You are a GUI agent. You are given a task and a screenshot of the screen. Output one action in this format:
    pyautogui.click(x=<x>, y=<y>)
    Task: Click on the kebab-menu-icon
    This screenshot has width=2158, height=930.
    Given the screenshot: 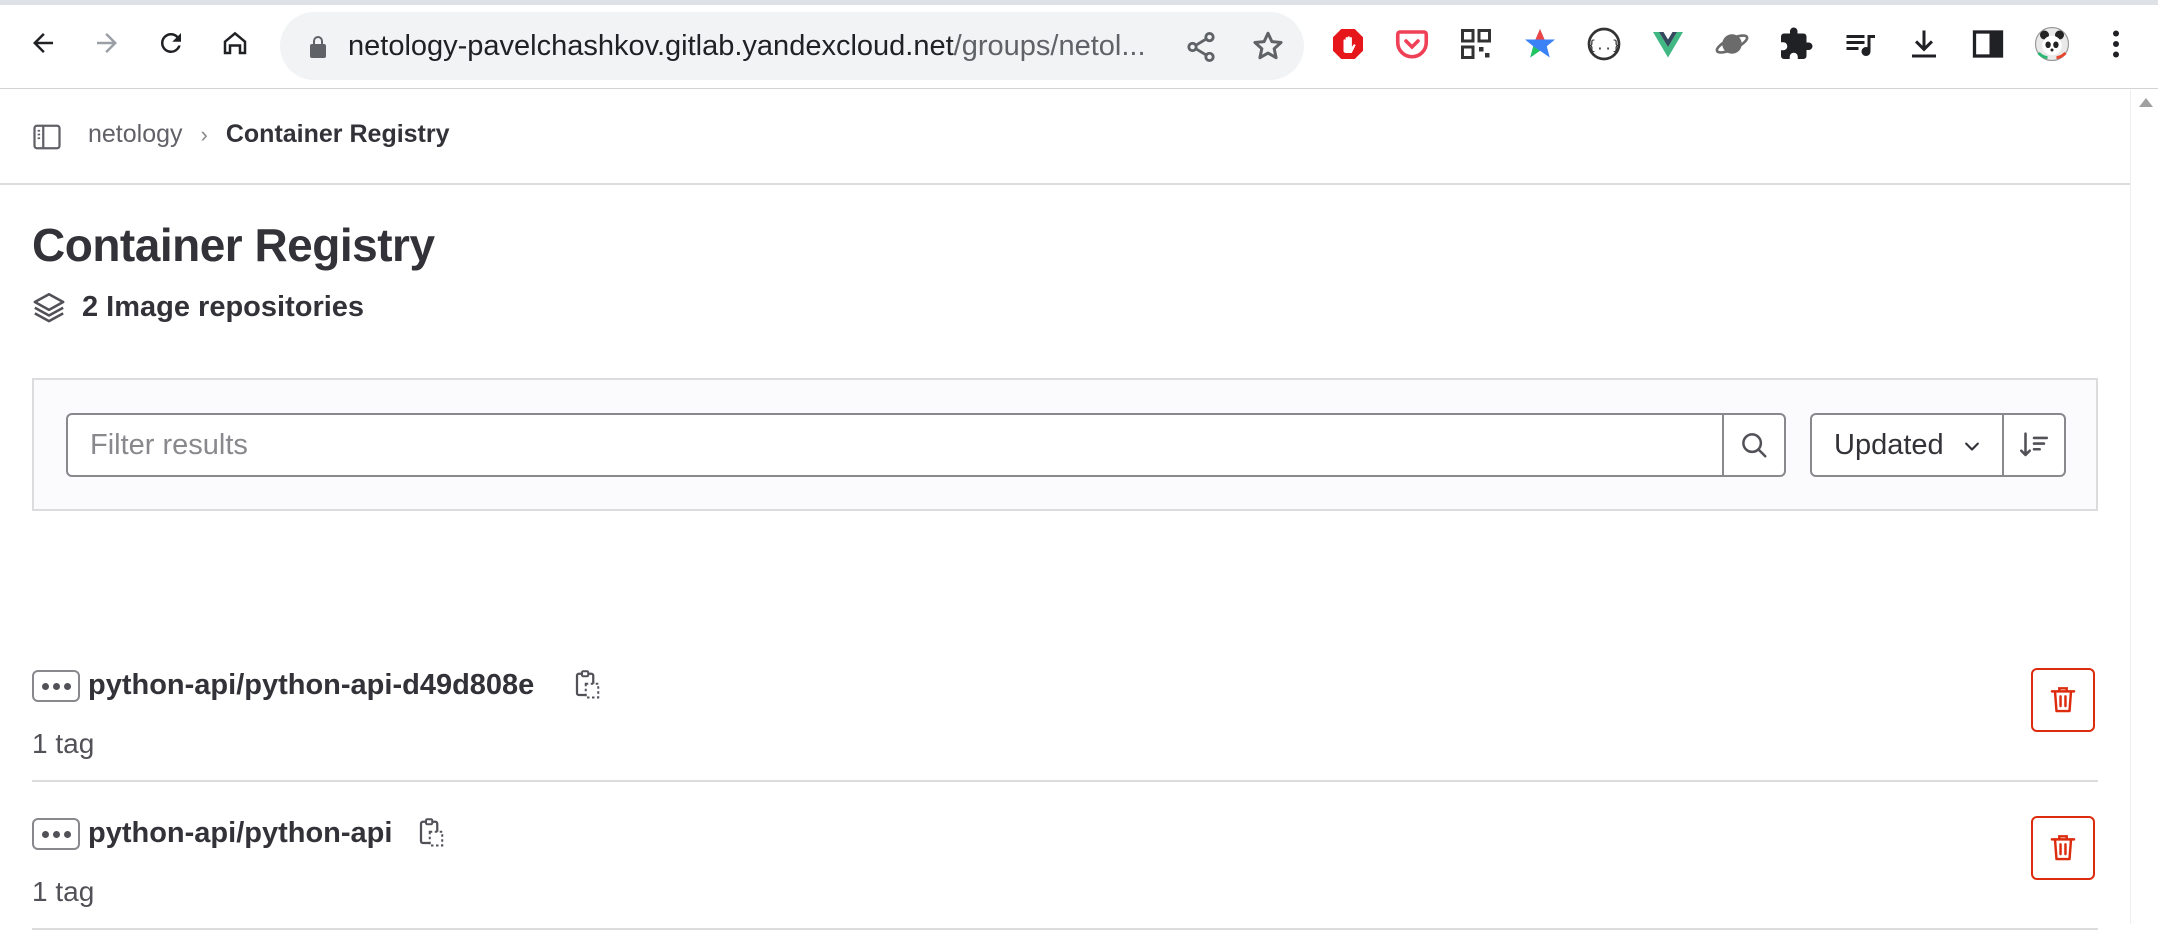 What is the action you would take?
    pyautogui.click(x=2116, y=44)
    